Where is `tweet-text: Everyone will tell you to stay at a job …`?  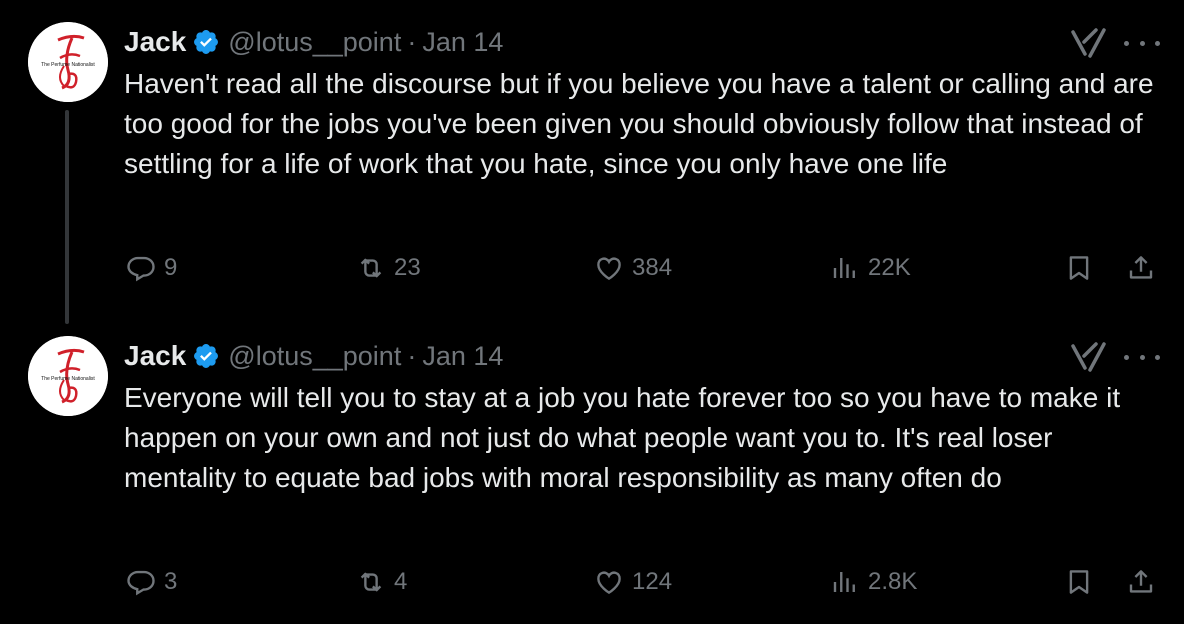
tweet-text: Everyone will tell you to stay at a job … is located at coordinates (622, 437).